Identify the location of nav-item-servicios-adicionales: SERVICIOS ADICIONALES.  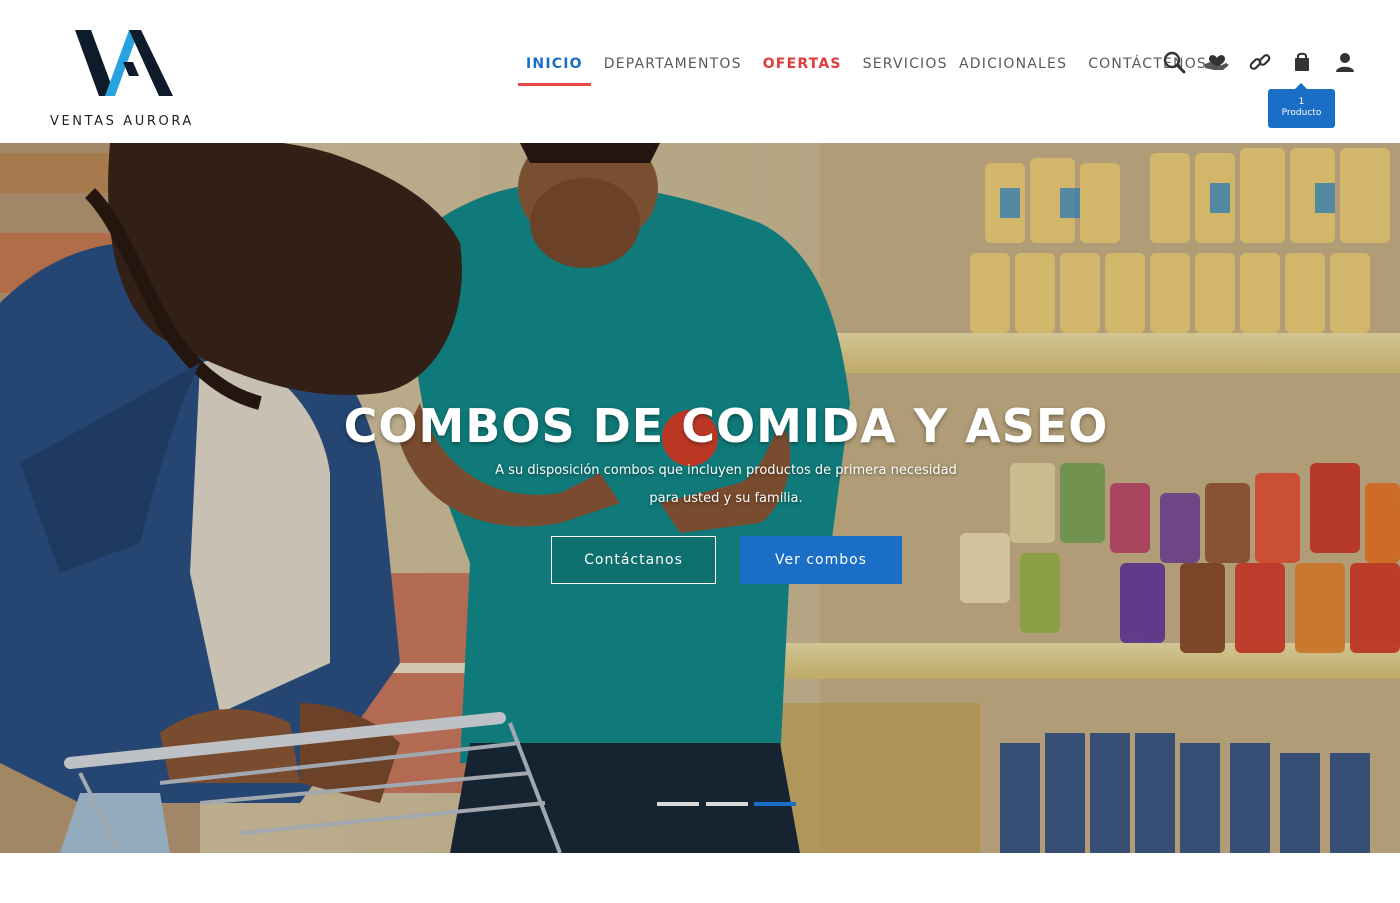
(965, 68).